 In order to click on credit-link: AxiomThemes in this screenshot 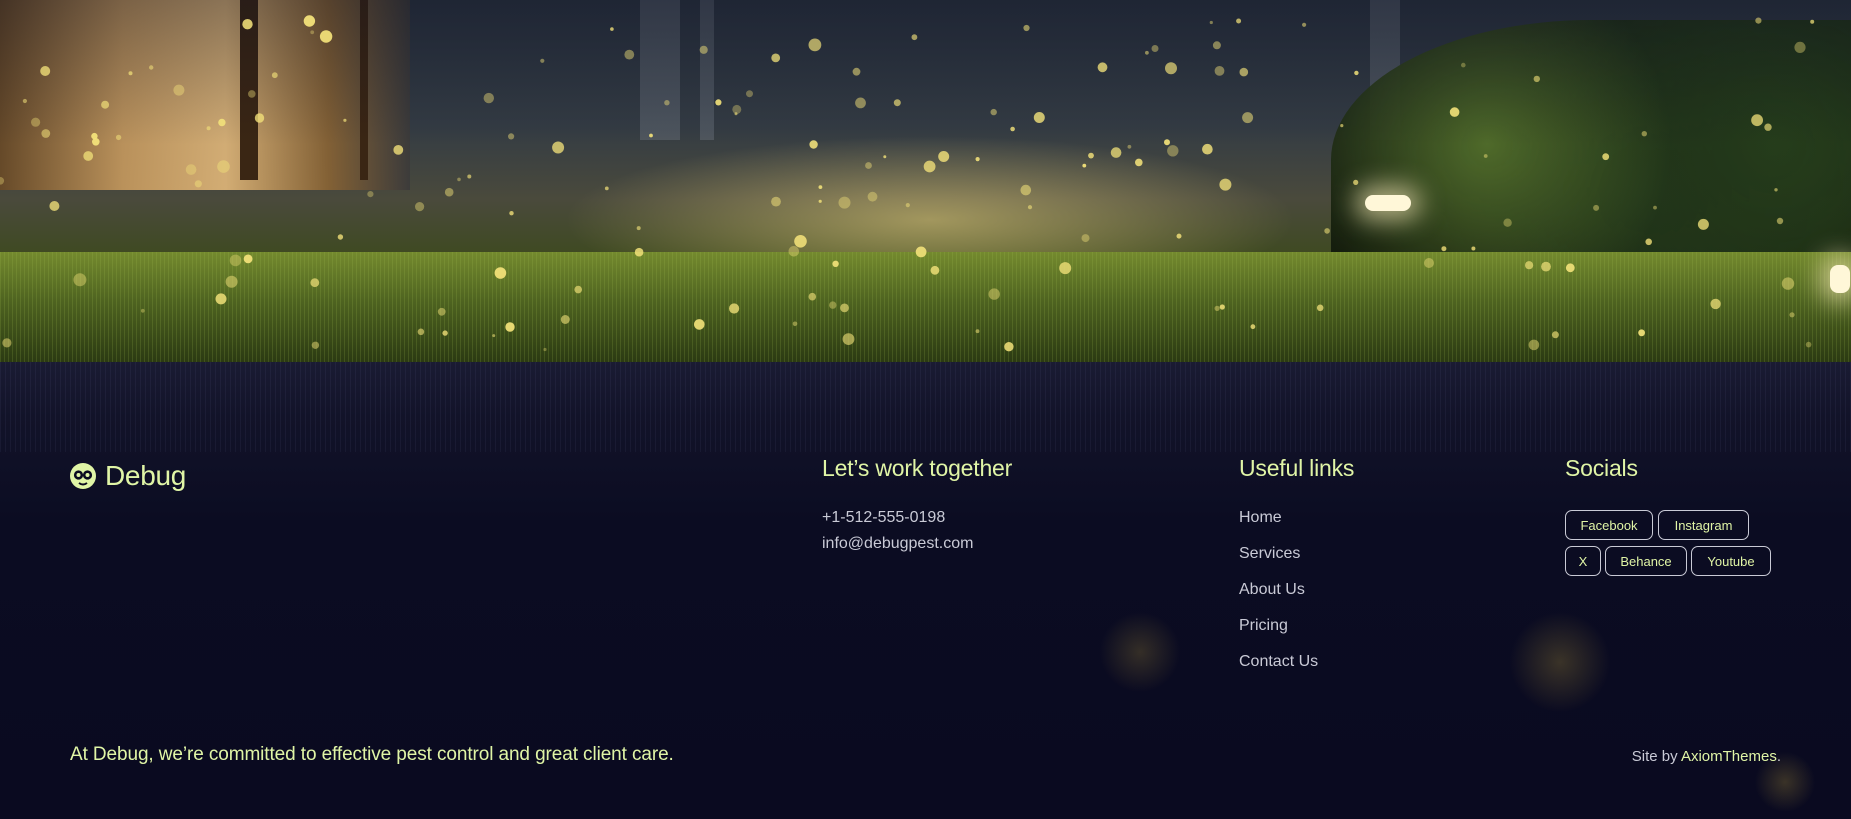, I will do `click(1729, 756)`.